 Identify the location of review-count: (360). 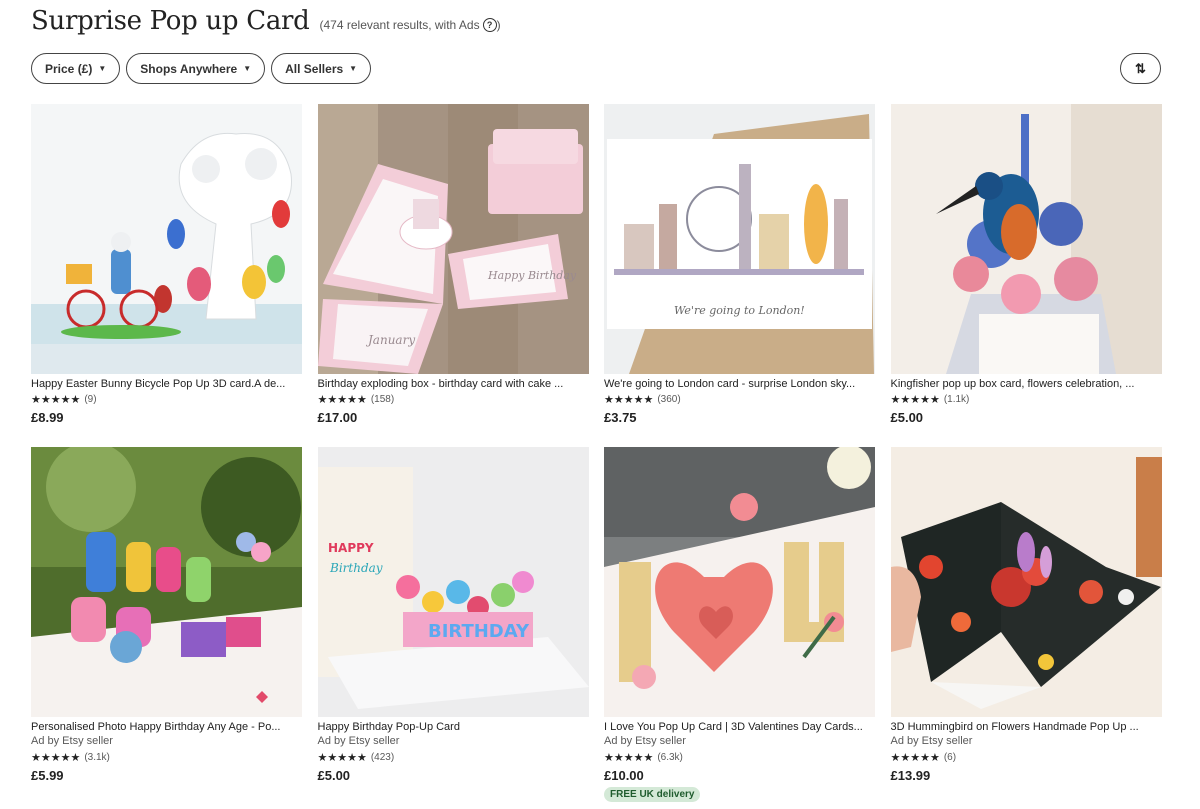
(669, 399).